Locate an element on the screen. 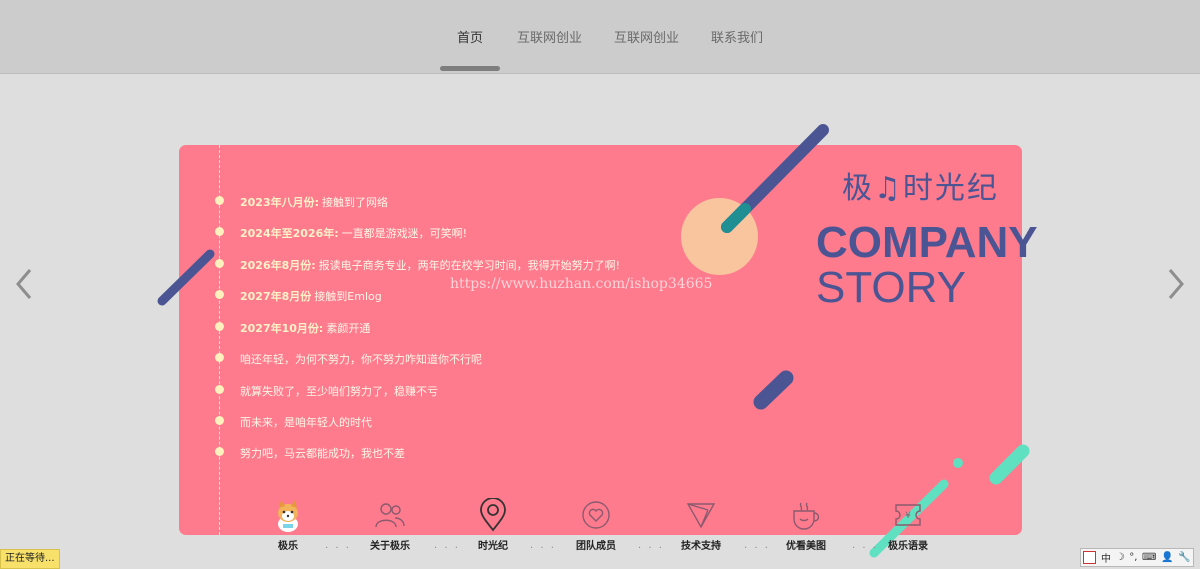  ticket-icon: ¥ is located at coordinates (908, 515).